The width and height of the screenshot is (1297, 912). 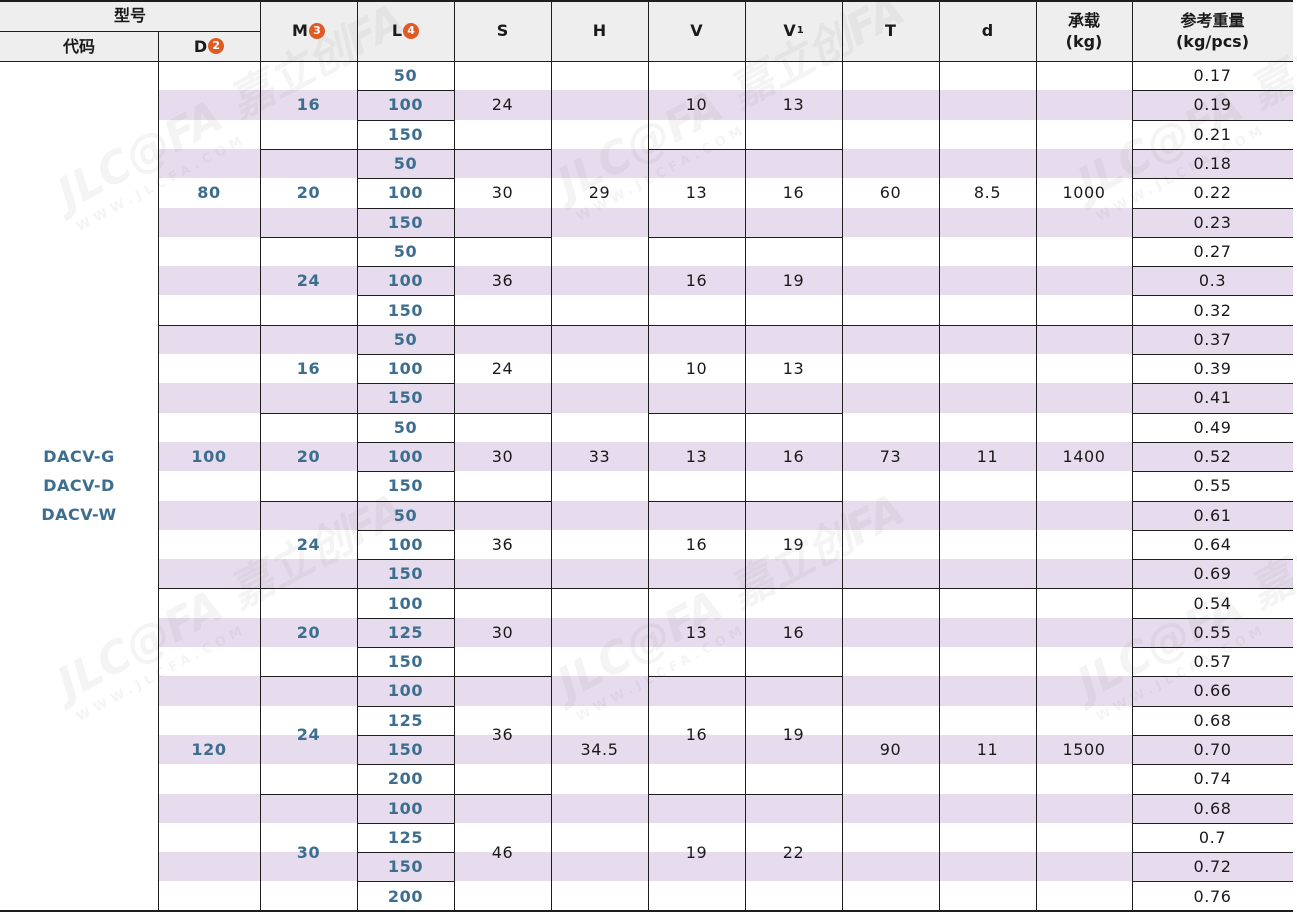 I want to click on weight-value: 0.55, so click(x=1212, y=632).